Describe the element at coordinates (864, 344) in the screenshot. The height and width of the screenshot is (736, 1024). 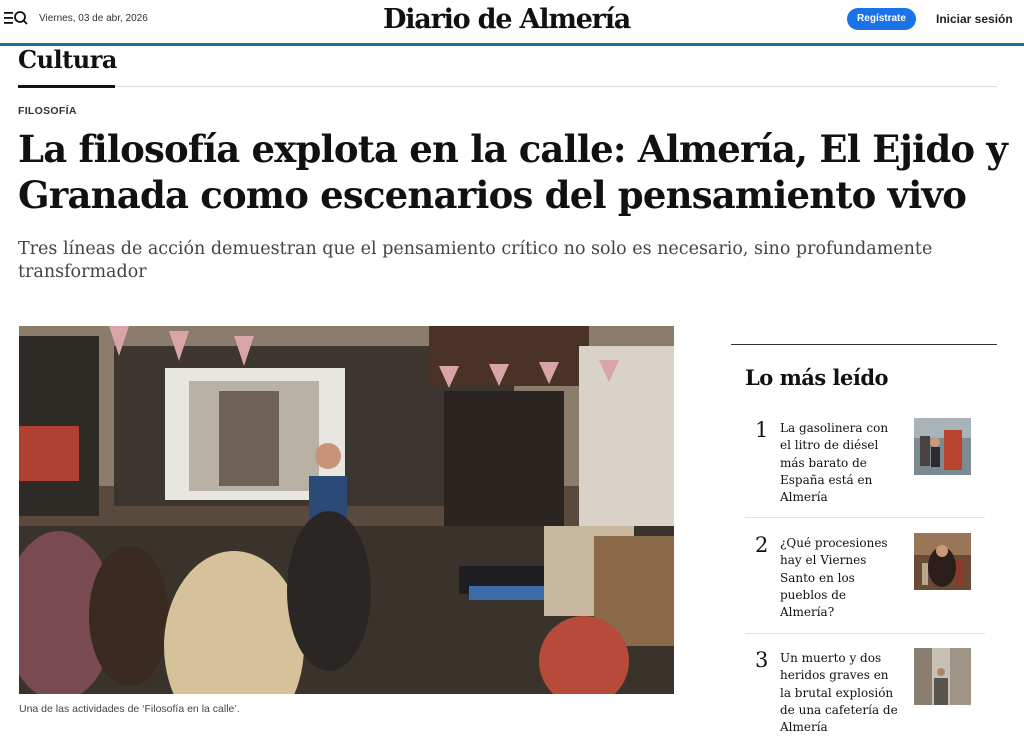
I see `sidebar-top-rule` at that location.